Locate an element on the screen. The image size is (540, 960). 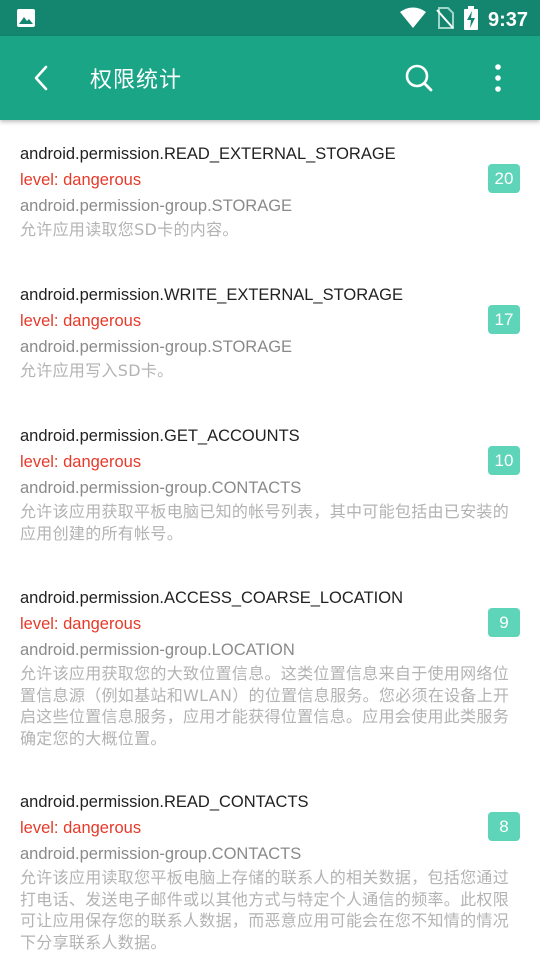
search-button is located at coordinates (419, 78).